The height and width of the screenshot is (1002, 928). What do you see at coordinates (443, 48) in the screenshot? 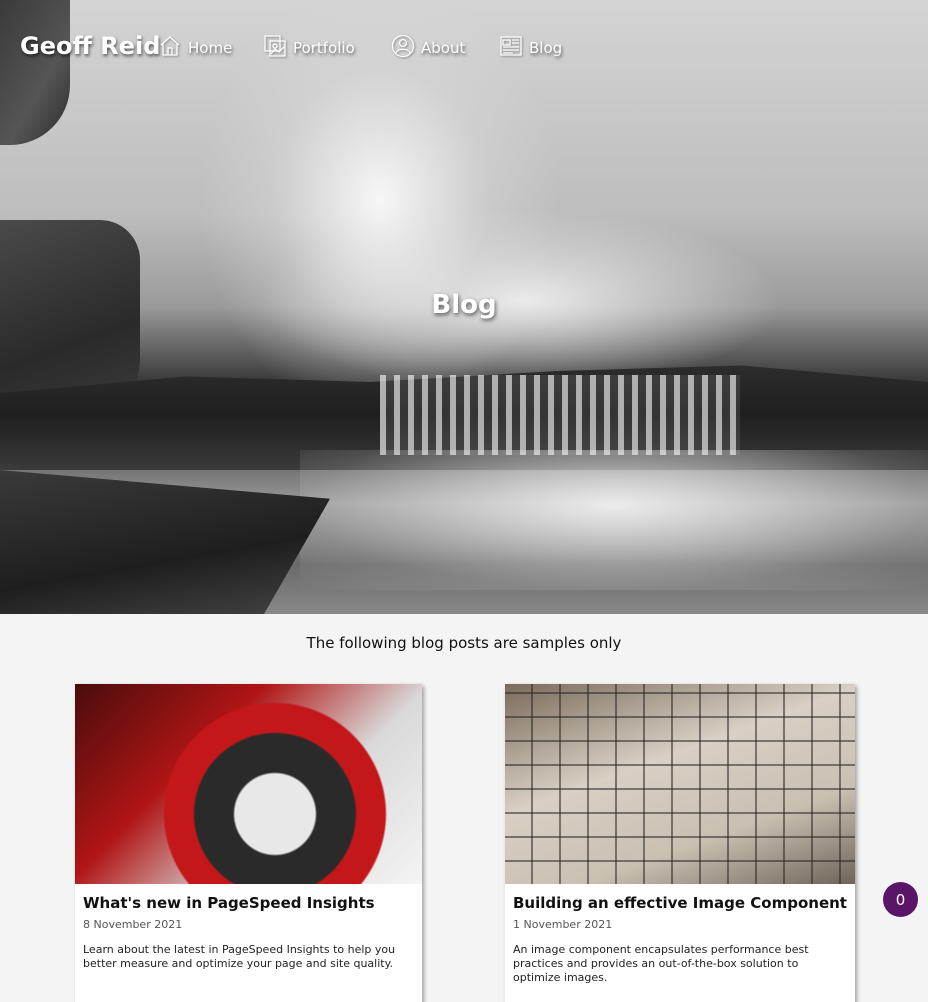
I see `nav-item-label: About` at bounding box center [443, 48].